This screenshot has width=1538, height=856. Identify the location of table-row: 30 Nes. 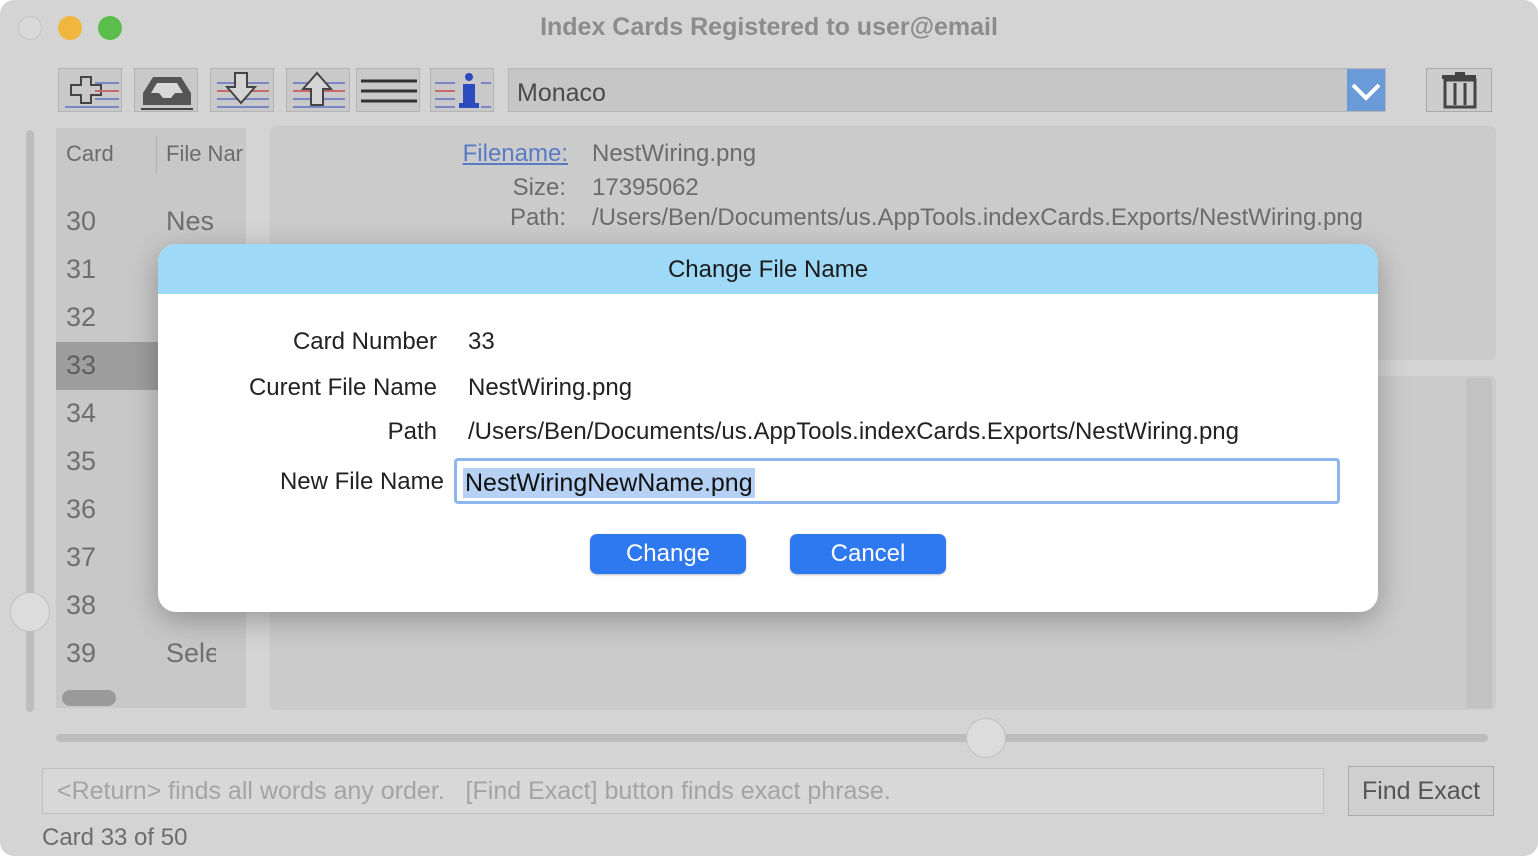
(136, 222).